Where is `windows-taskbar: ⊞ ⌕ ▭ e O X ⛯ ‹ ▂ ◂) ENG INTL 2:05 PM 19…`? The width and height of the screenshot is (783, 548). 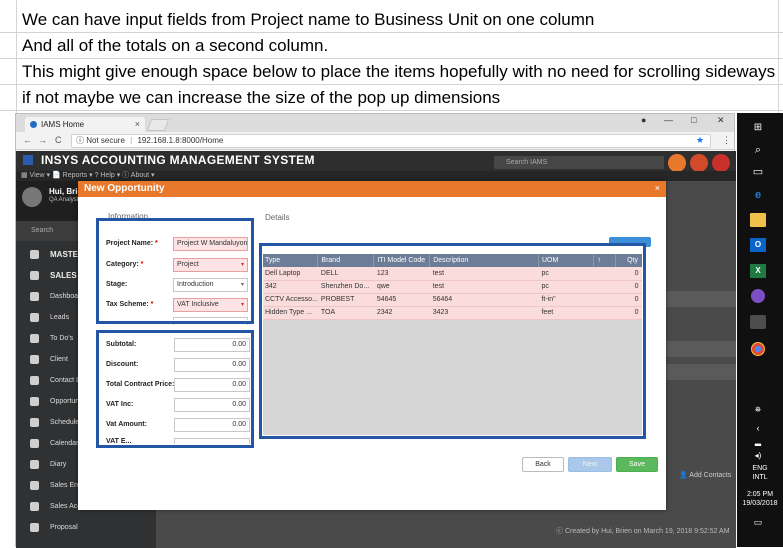 windows-taskbar: ⊞ ⌕ ▭ e O X ⛯ ‹ ▂ ◂) ENG INTL 2:05 PM 19… is located at coordinates (760, 330).